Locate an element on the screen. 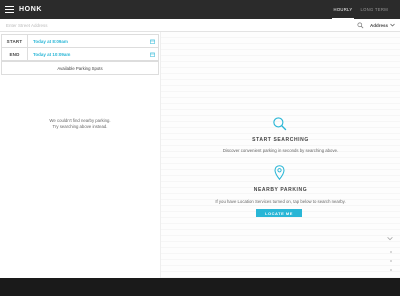  sort-select: Address is located at coordinates (382, 25).